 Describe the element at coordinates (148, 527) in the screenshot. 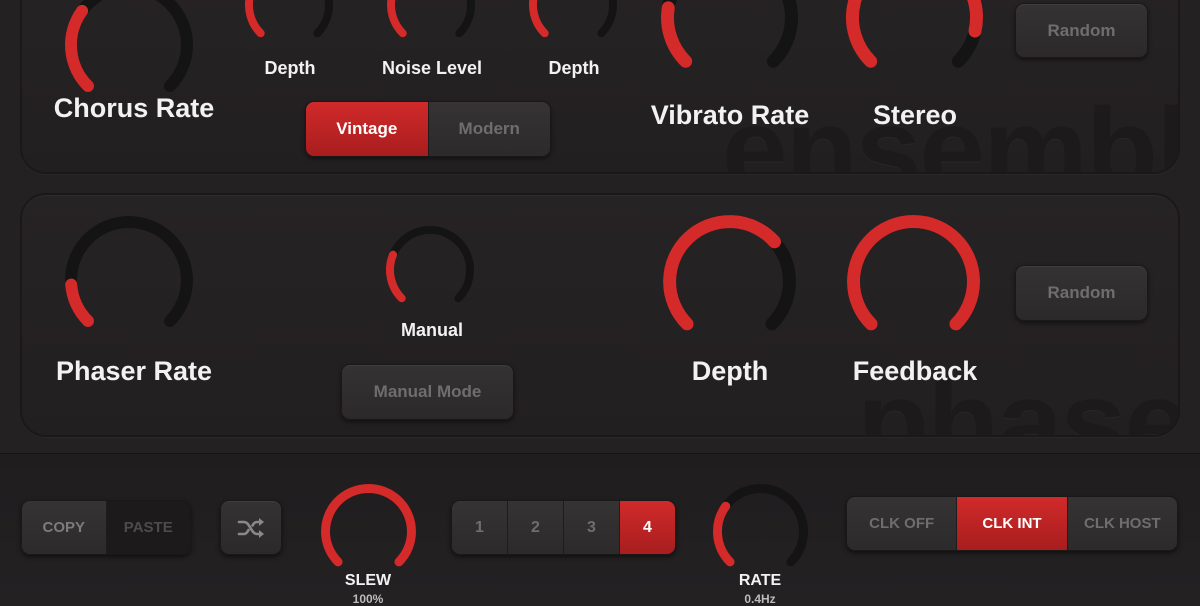

I see `paste-button: PASTE` at that location.